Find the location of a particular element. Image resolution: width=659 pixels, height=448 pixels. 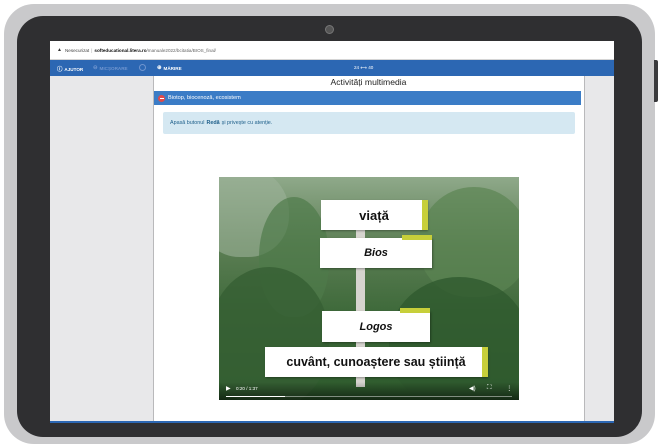

zoom-out-button: ⊖ MICȘORARE is located at coordinates (110, 68).